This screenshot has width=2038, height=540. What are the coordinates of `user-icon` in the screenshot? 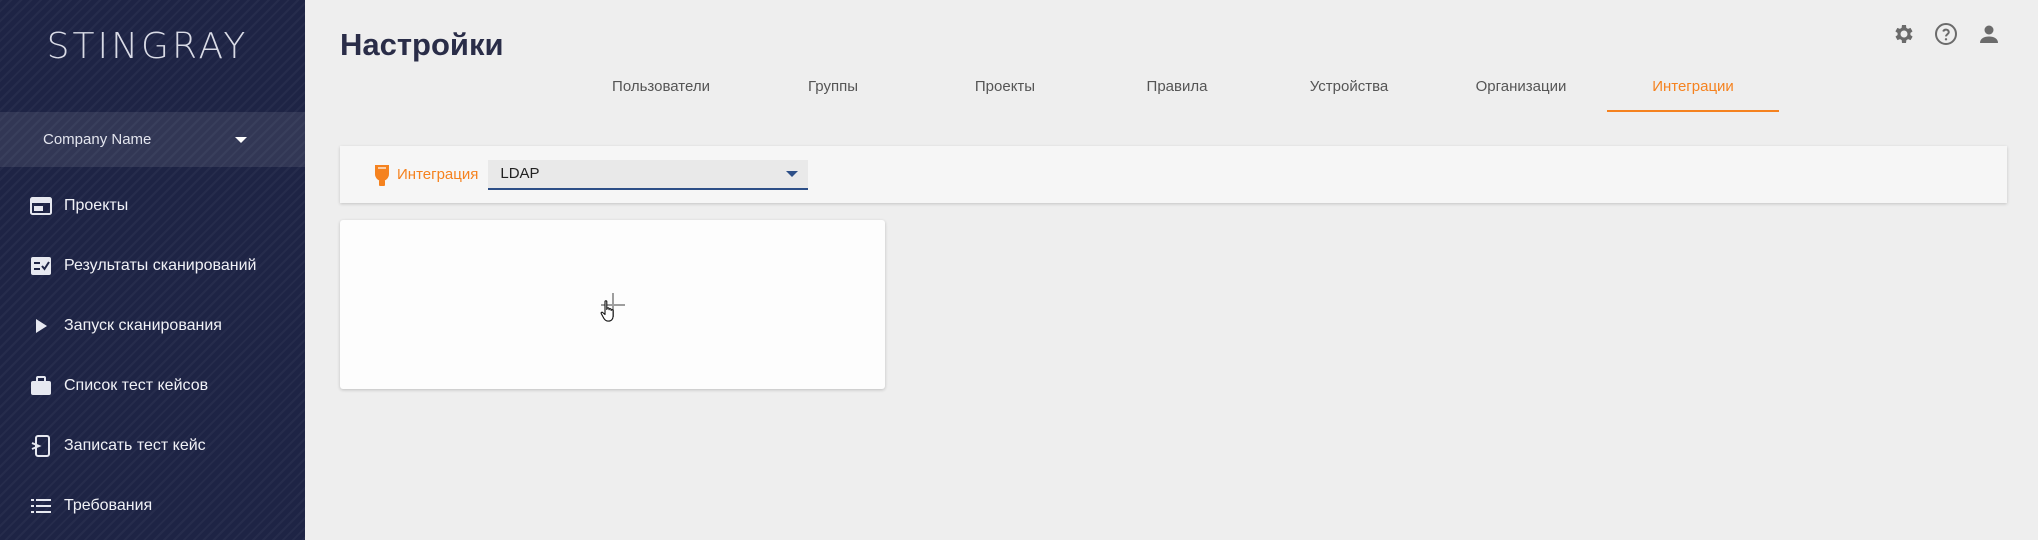 It's located at (1988, 33).